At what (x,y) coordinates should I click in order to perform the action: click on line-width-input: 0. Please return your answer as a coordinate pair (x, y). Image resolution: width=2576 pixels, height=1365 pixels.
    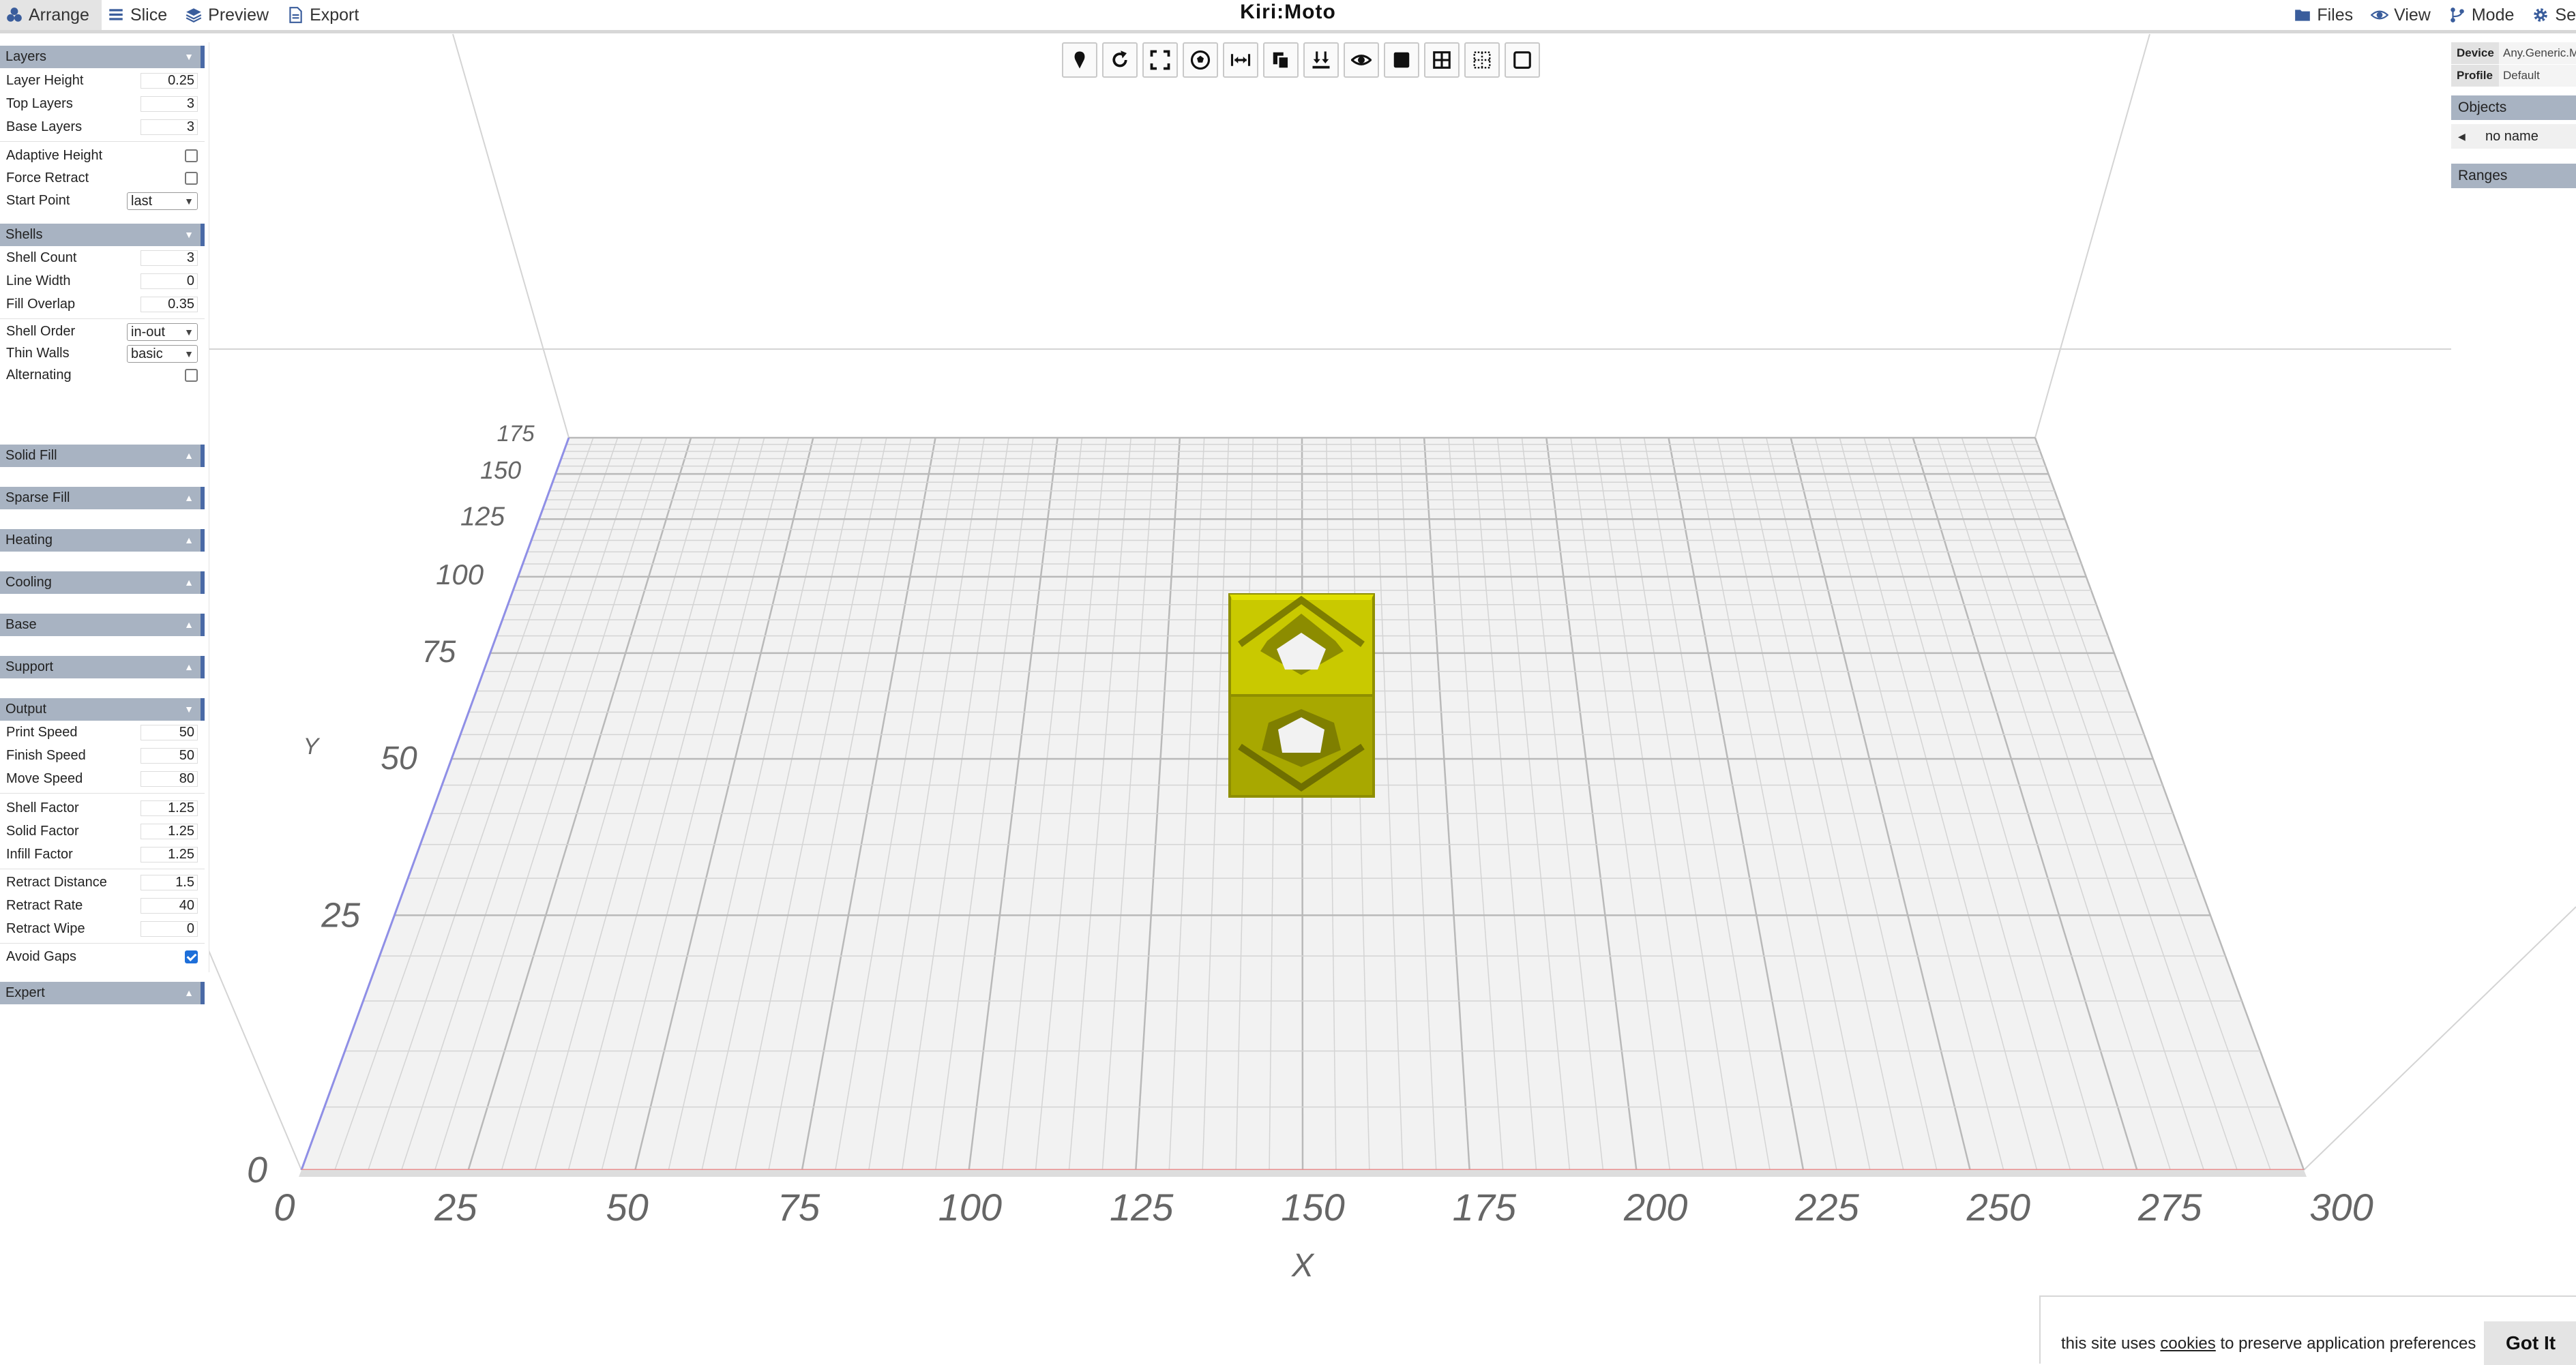
    Looking at the image, I should click on (169, 281).